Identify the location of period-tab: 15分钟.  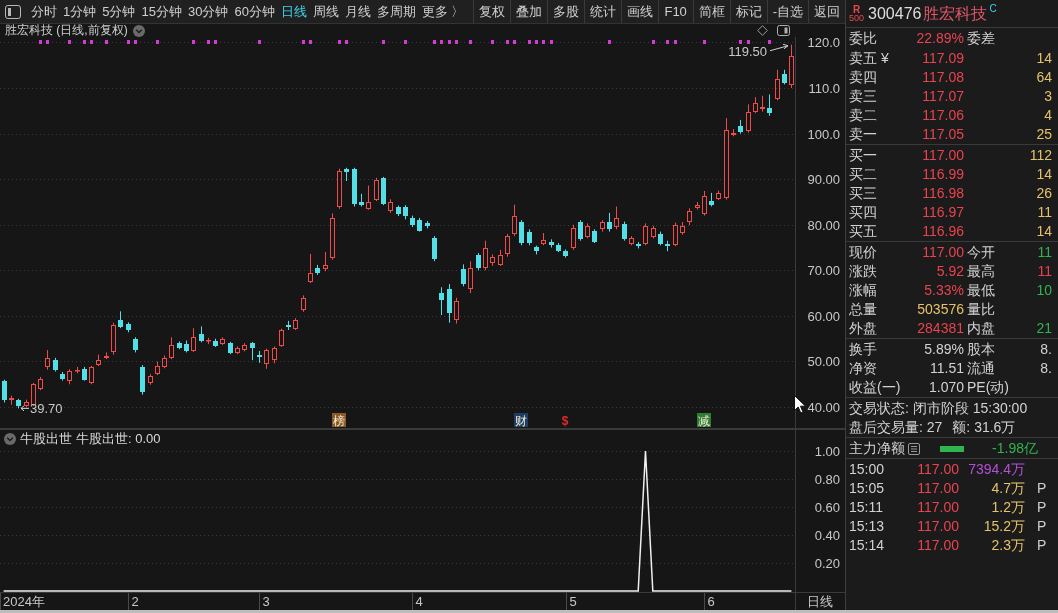
(161, 11).